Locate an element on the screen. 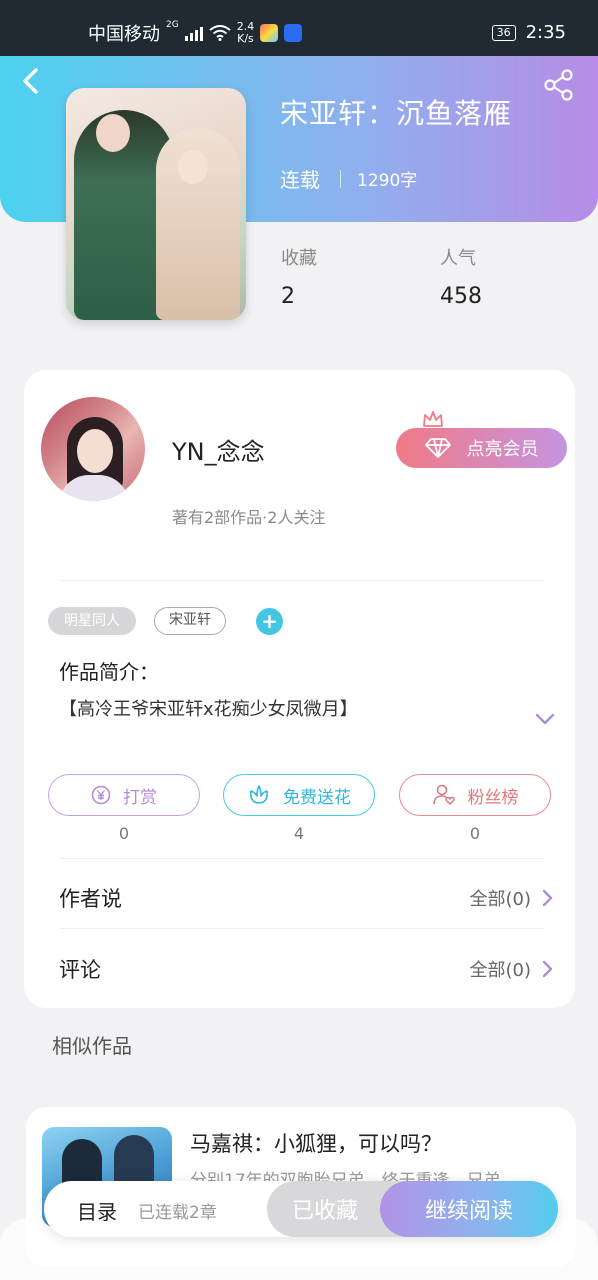  status-left: 中国移动 2G 2.4 K/s is located at coordinates (195, 33).